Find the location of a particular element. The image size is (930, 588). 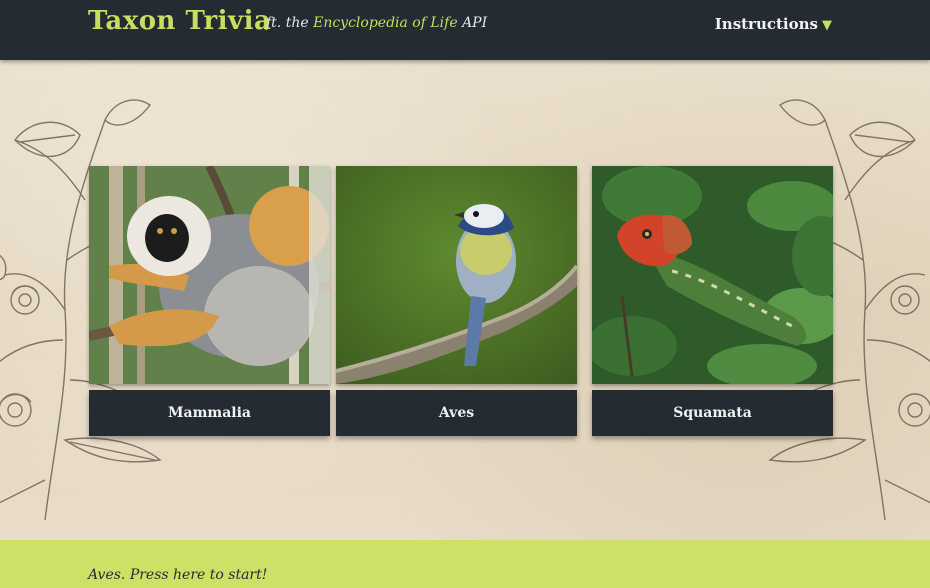

lemur-photo is located at coordinates (209, 275).